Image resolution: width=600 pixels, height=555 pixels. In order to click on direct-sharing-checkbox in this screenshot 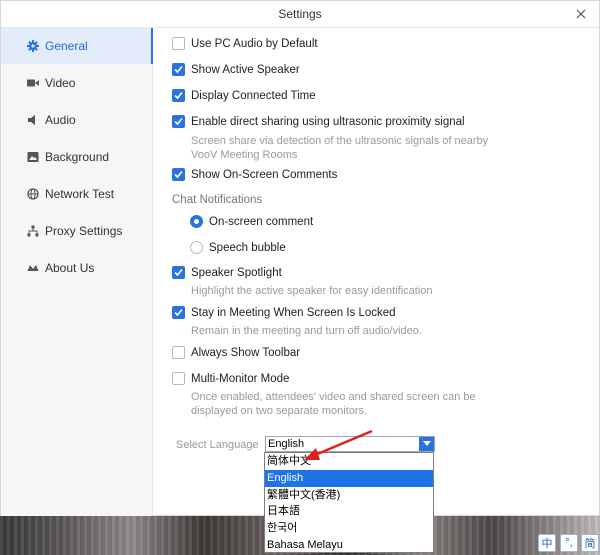, I will do `click(178, 121)`.